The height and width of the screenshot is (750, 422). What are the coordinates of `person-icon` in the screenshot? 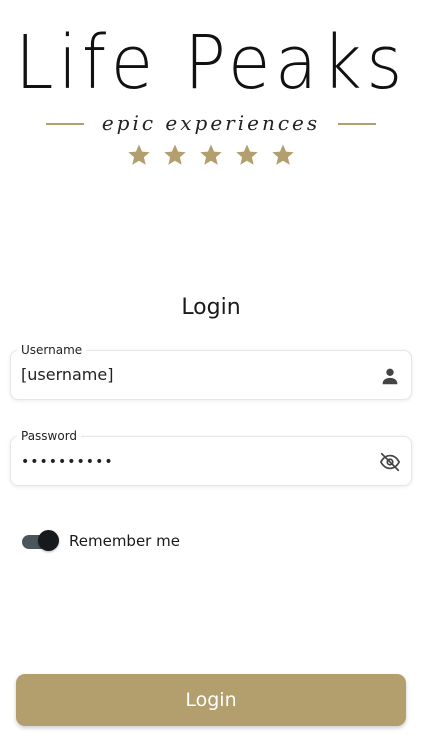 It's located at (390, 376).